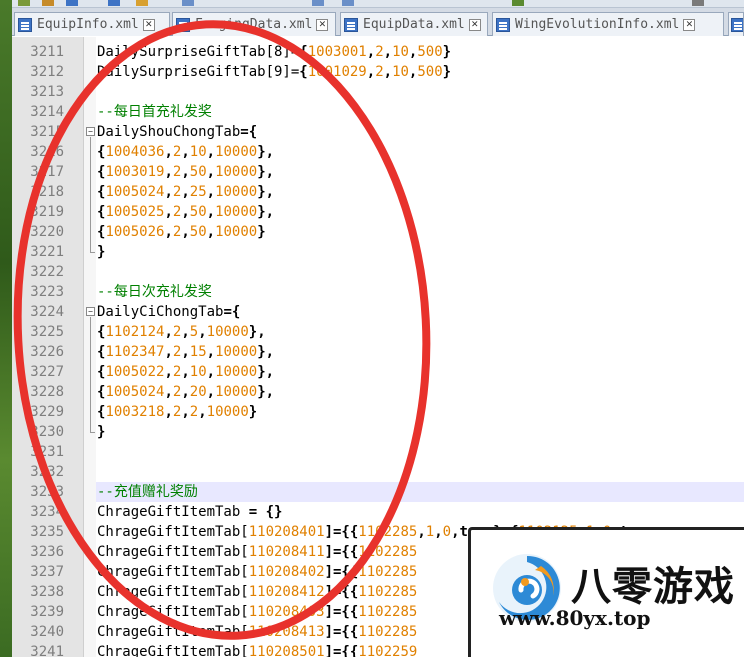  Describe the element at coordinates (38, 72) in the screenshot. I see `line-number: 3212` at that location.